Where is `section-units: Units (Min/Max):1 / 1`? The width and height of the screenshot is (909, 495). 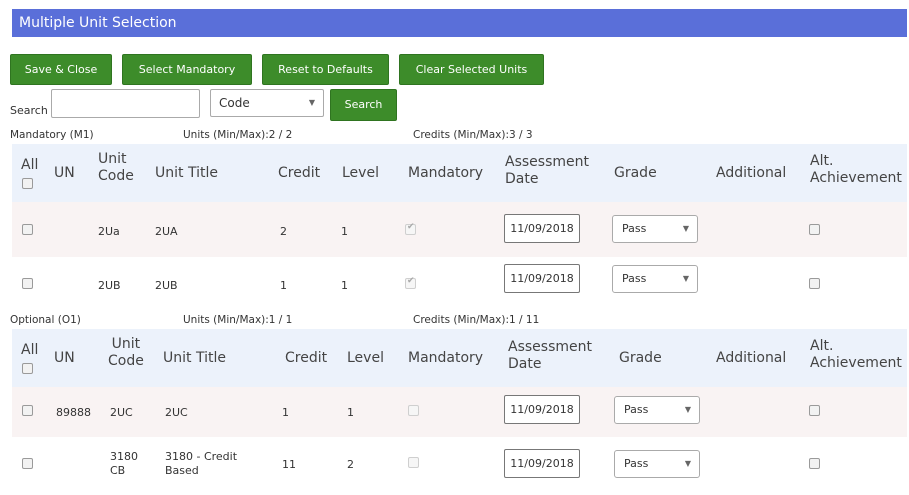
section-units: Units (Min/Max):1 / 1 is located at coordinates (238, 320).